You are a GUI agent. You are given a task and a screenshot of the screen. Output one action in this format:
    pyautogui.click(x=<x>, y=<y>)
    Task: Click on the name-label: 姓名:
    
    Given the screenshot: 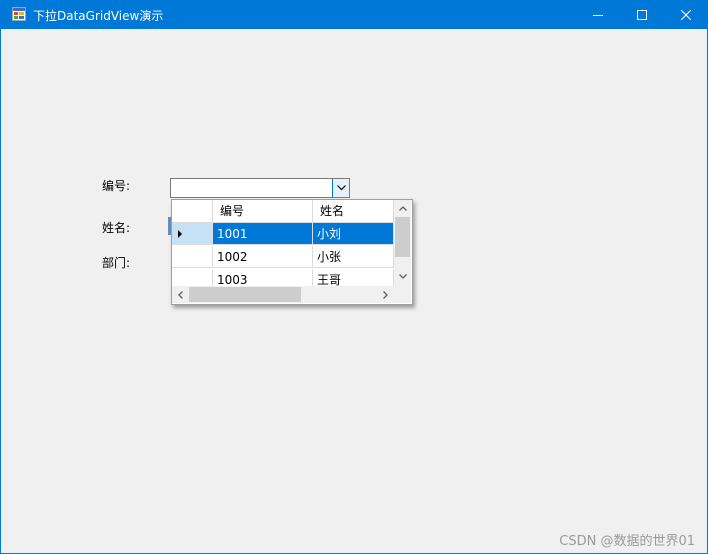 What is the action you would take?
    pyautogui.click(x=116, y=228)
    